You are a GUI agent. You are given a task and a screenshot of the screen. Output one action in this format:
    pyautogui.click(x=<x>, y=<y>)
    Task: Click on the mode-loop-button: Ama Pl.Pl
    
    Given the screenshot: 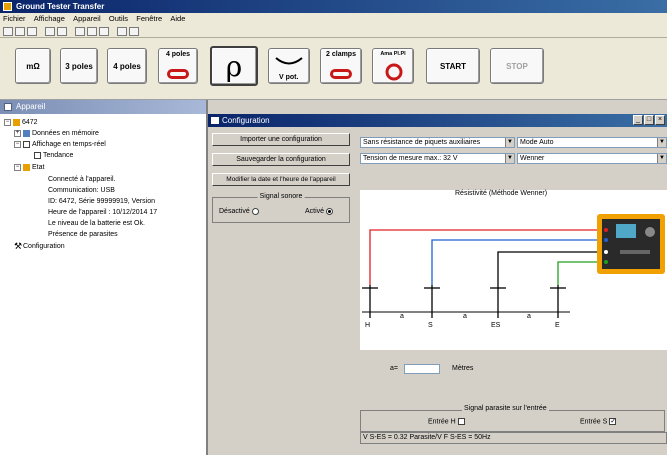 What is the action you would take?
    pyautogui.click(x=393, y=66)
    